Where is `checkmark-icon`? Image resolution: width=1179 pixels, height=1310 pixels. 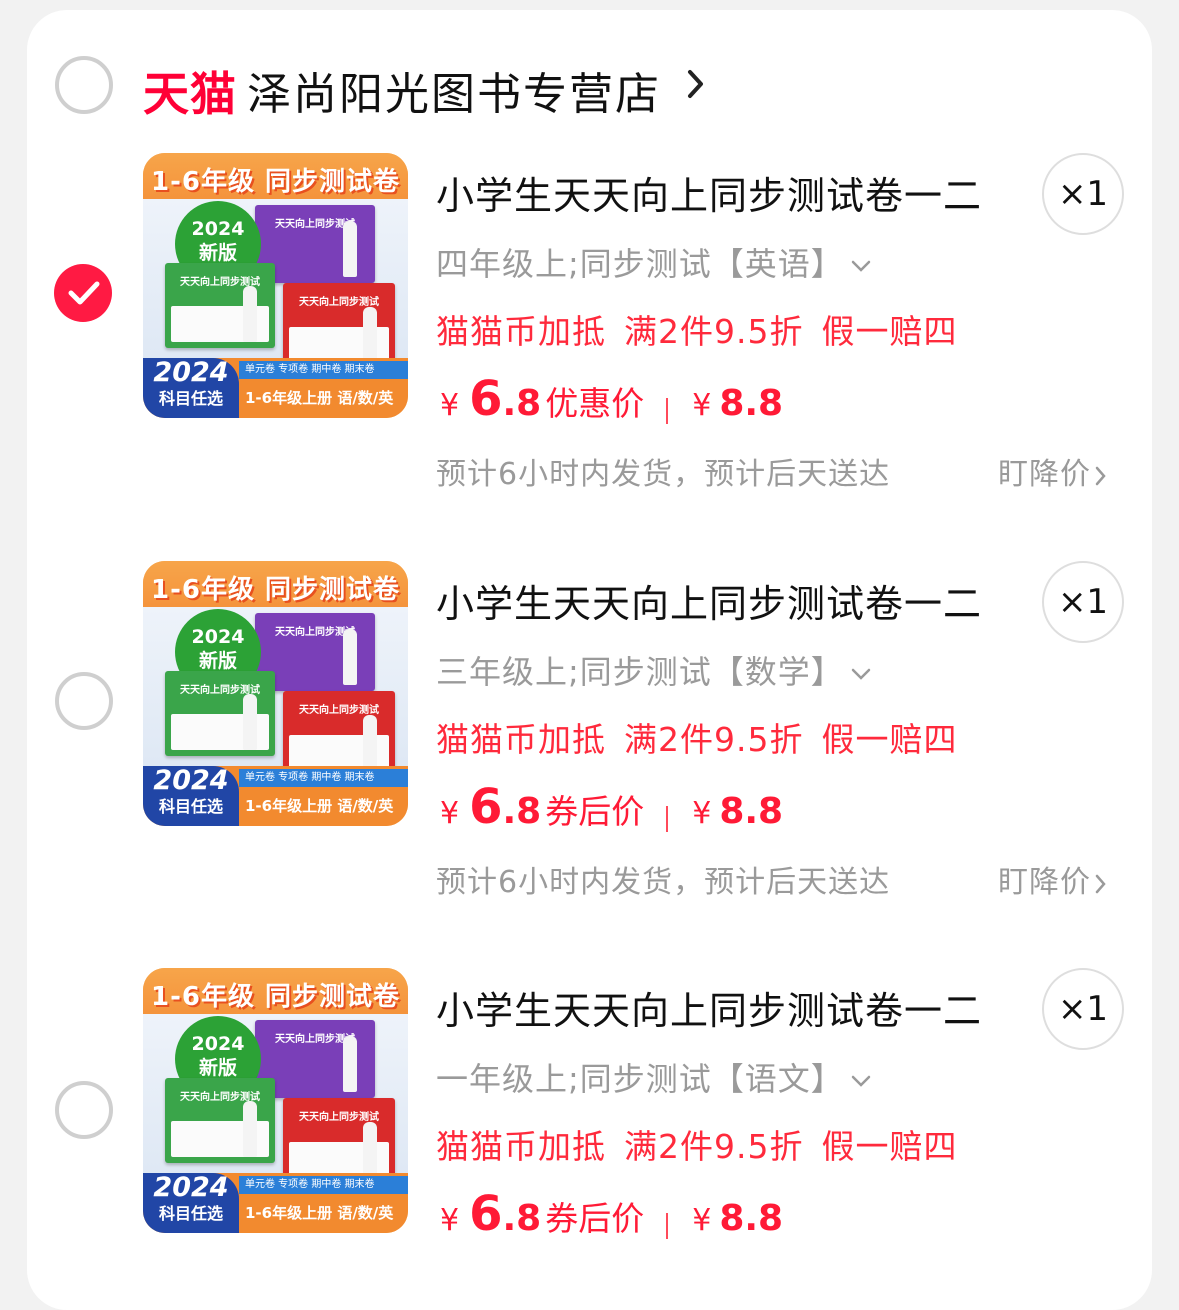 checkmark-icon is located at coordinates (84, 293).